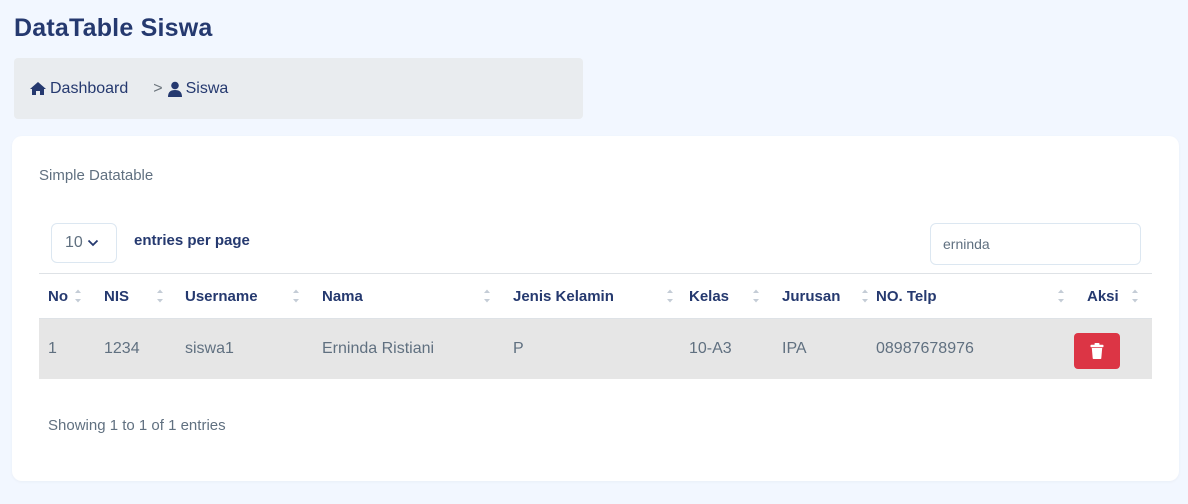 The image size is (1188, 504). Describe the element at coordinates (58, 296) in the screenshot. I see `column-header-no: No` at that location.